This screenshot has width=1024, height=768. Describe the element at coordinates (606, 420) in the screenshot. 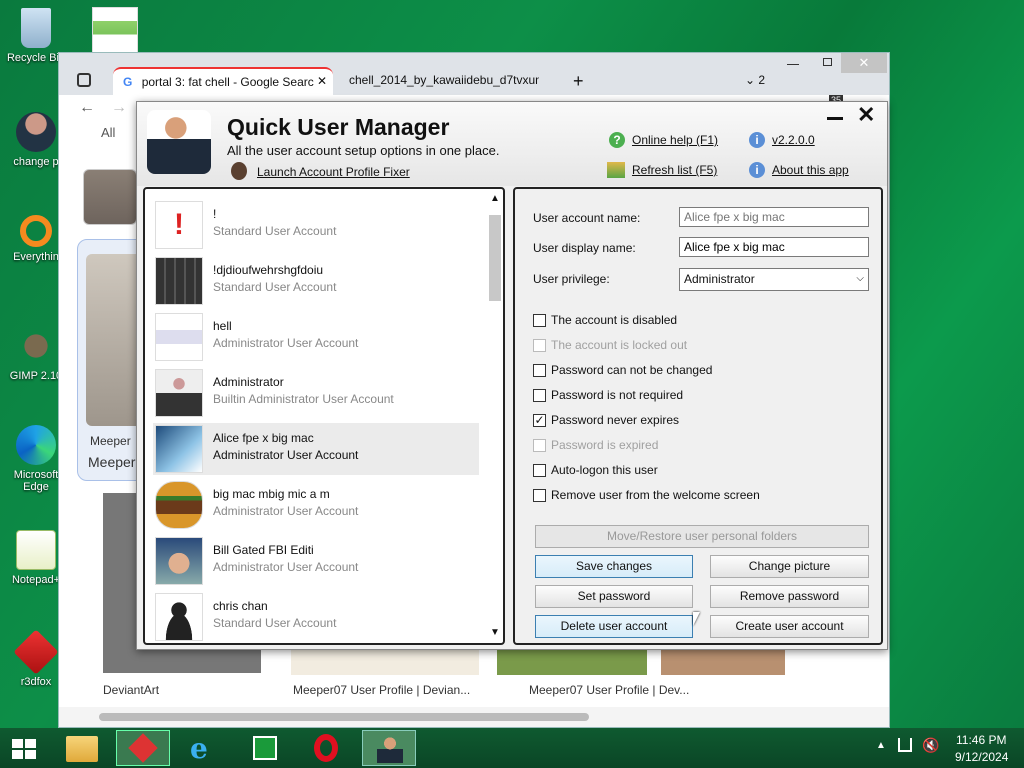

I see `password-never-expires-checkbox: ✓ Password never expires` at that location.